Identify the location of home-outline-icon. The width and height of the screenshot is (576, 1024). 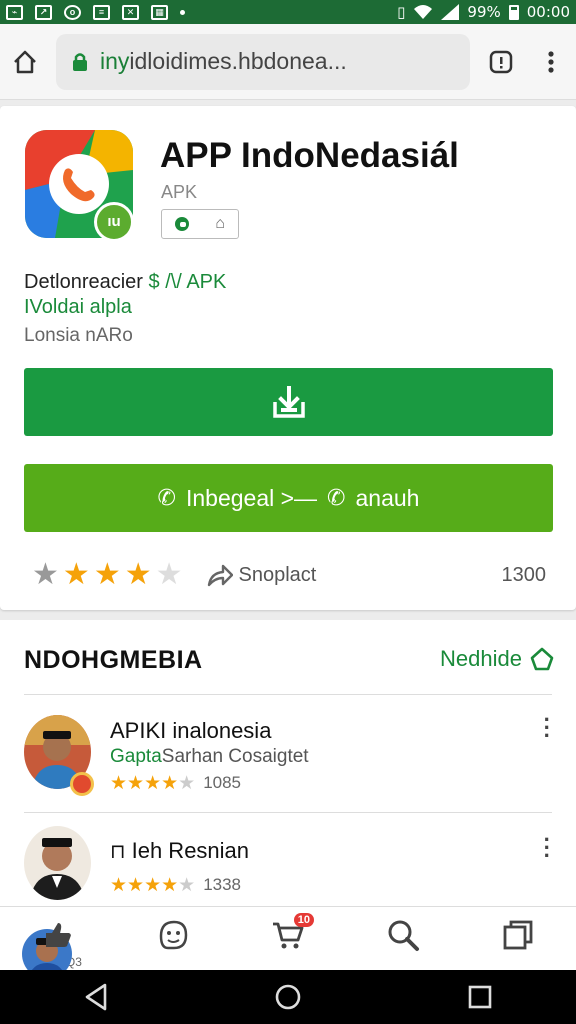
(542, 659).